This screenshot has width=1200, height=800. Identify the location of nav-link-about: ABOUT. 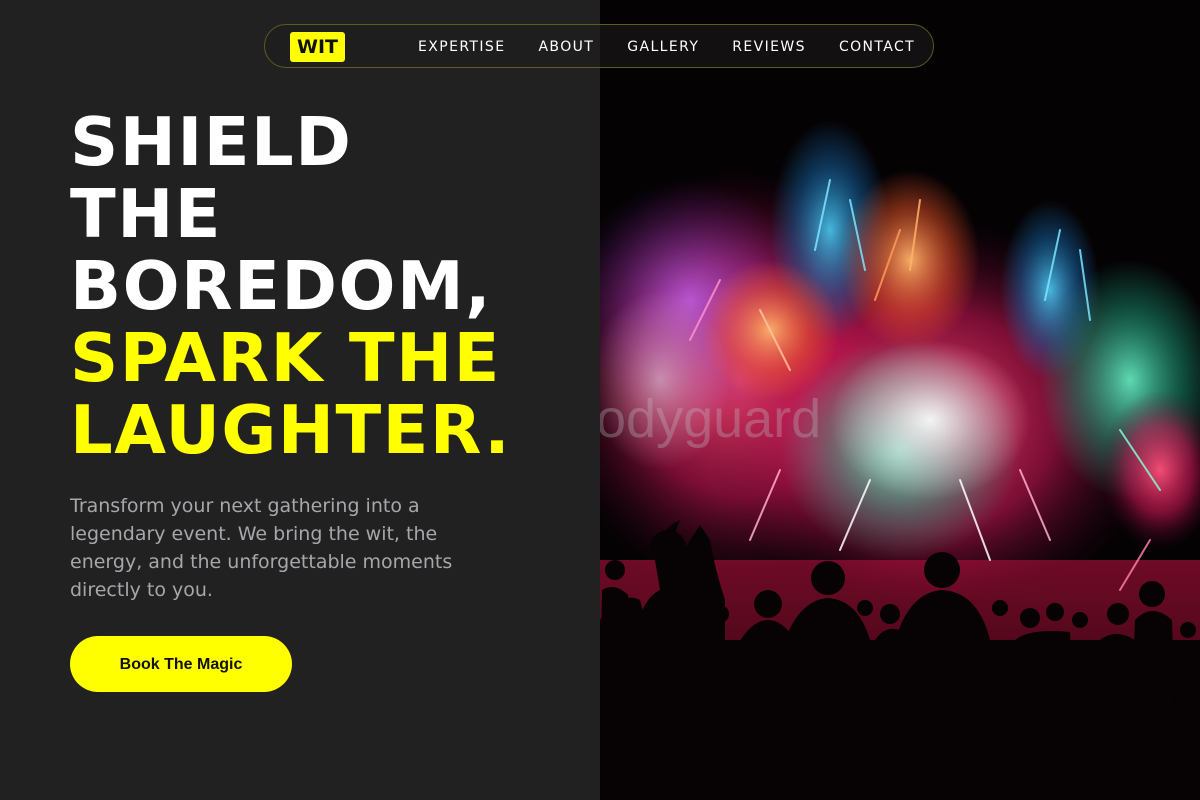
(566, 47).